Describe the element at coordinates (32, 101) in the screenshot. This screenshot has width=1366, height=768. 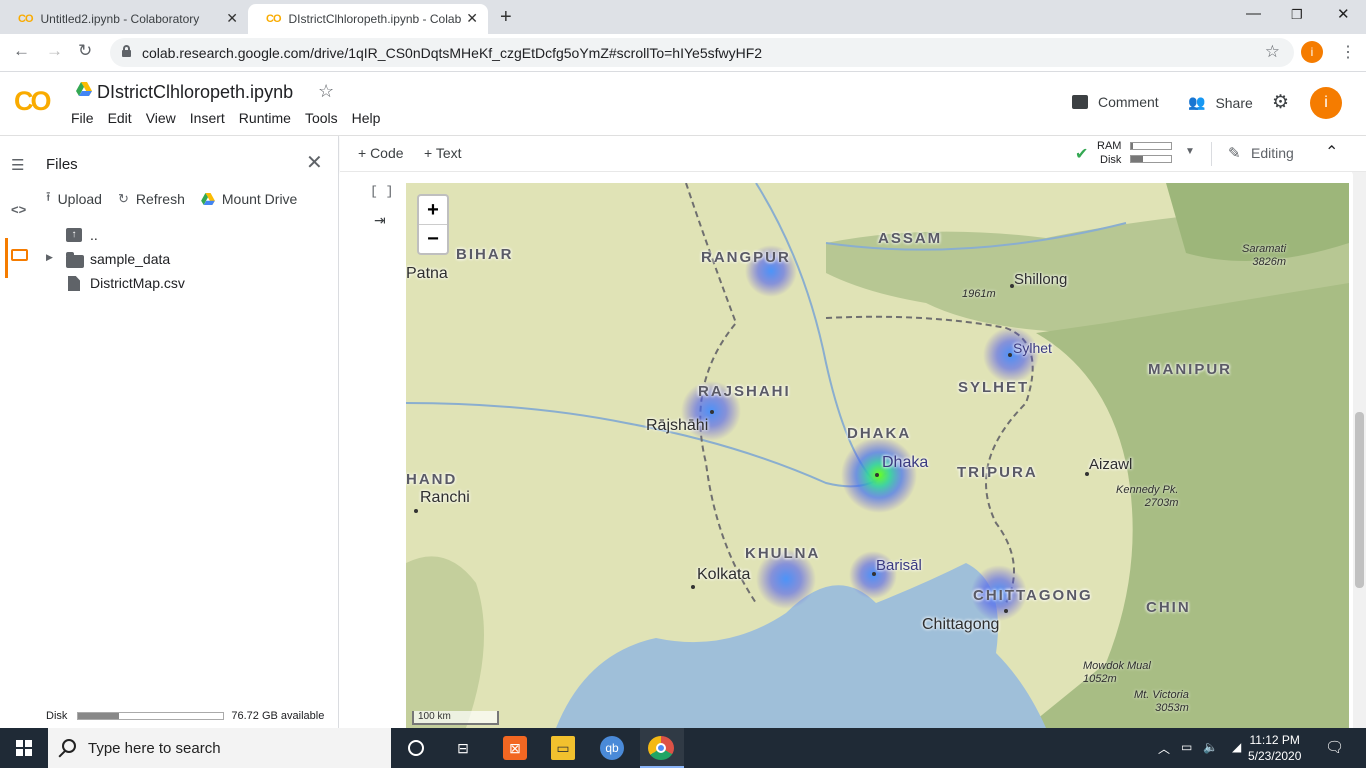
I see `colab-logo: CO` at that location.